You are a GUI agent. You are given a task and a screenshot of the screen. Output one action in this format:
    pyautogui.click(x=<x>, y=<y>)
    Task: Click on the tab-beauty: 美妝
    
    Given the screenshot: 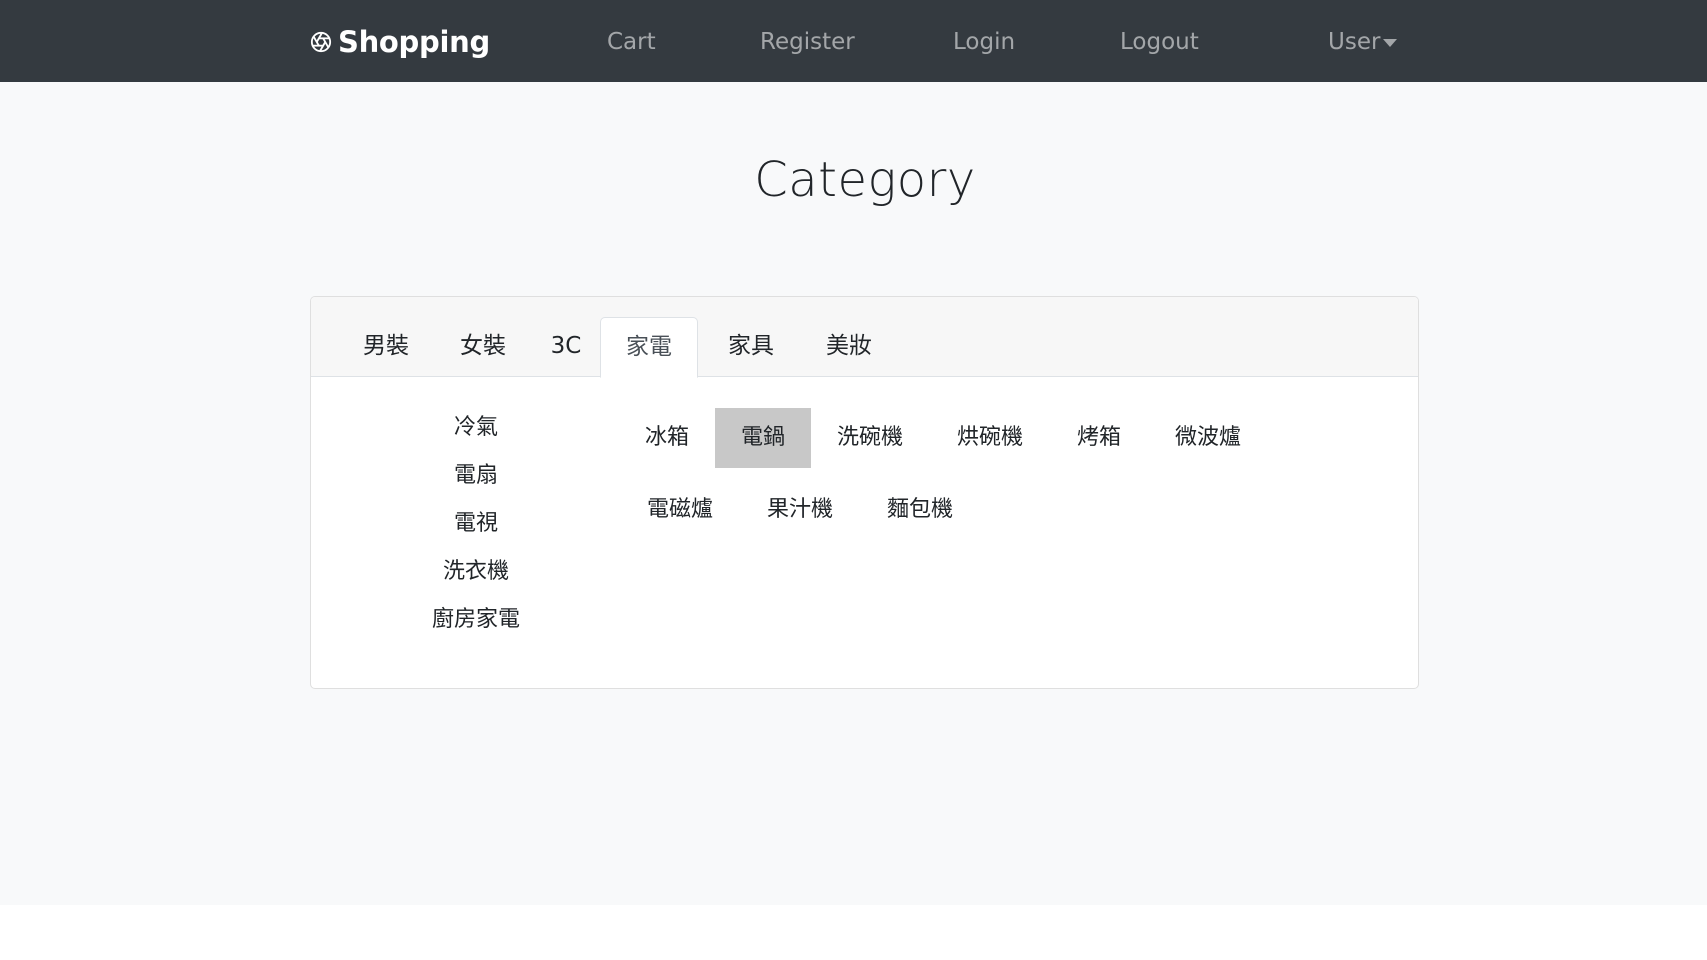 What is the action you would take?
    pyautogui.click(x=849, y=347)
    